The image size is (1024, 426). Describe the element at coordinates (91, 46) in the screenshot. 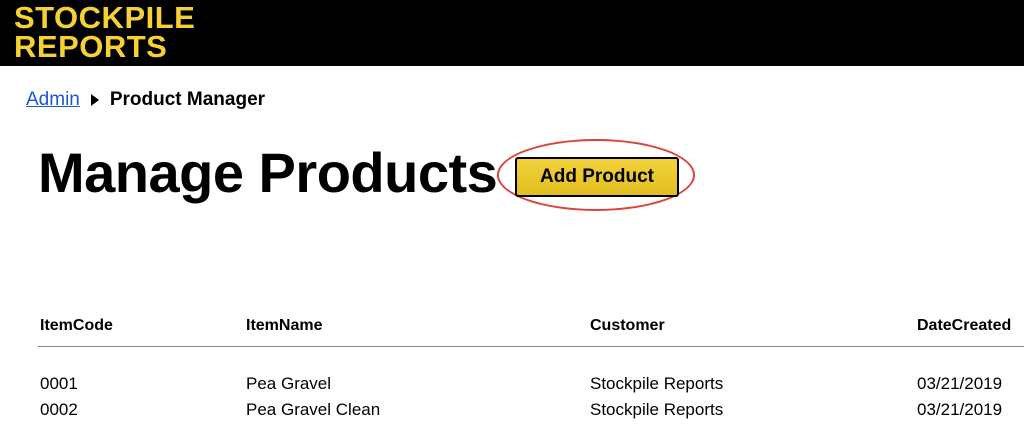

I see `logo-line-2: REPORTS` at that location.